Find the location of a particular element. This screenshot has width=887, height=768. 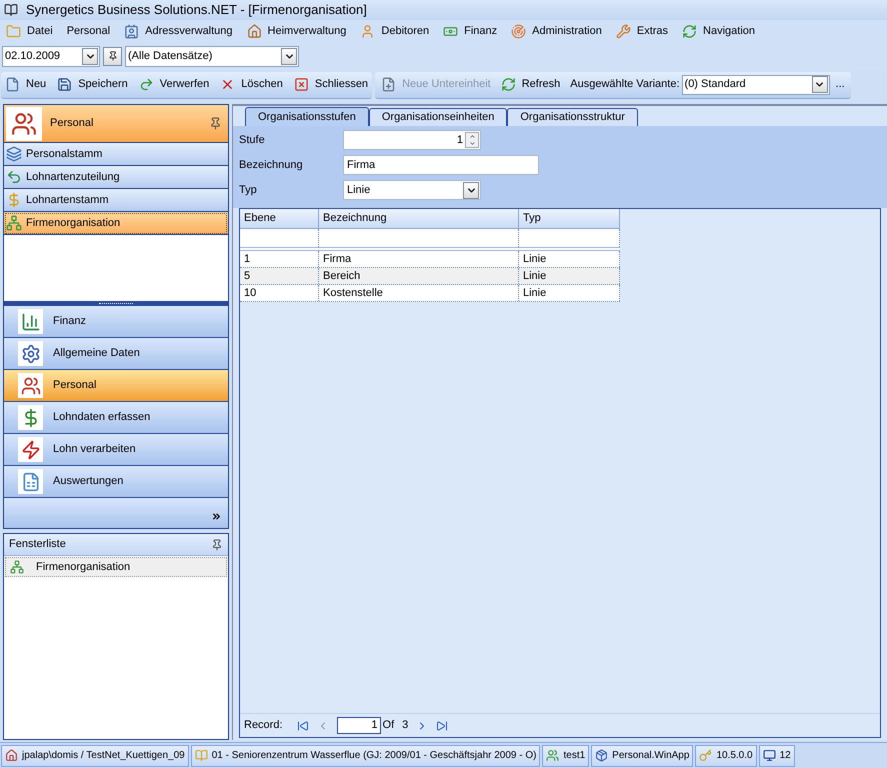

package-icon is located at coordinates (601, 755).